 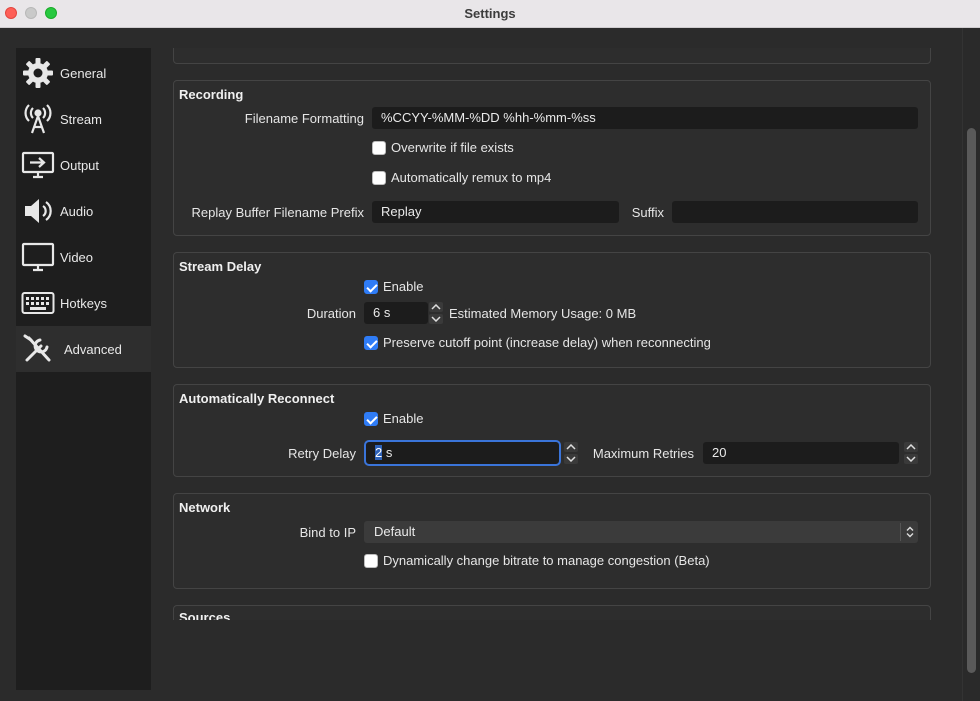 I want to click on auto-remux-checkbox: Automatically remux to mp4, so click(x=461, y=177).